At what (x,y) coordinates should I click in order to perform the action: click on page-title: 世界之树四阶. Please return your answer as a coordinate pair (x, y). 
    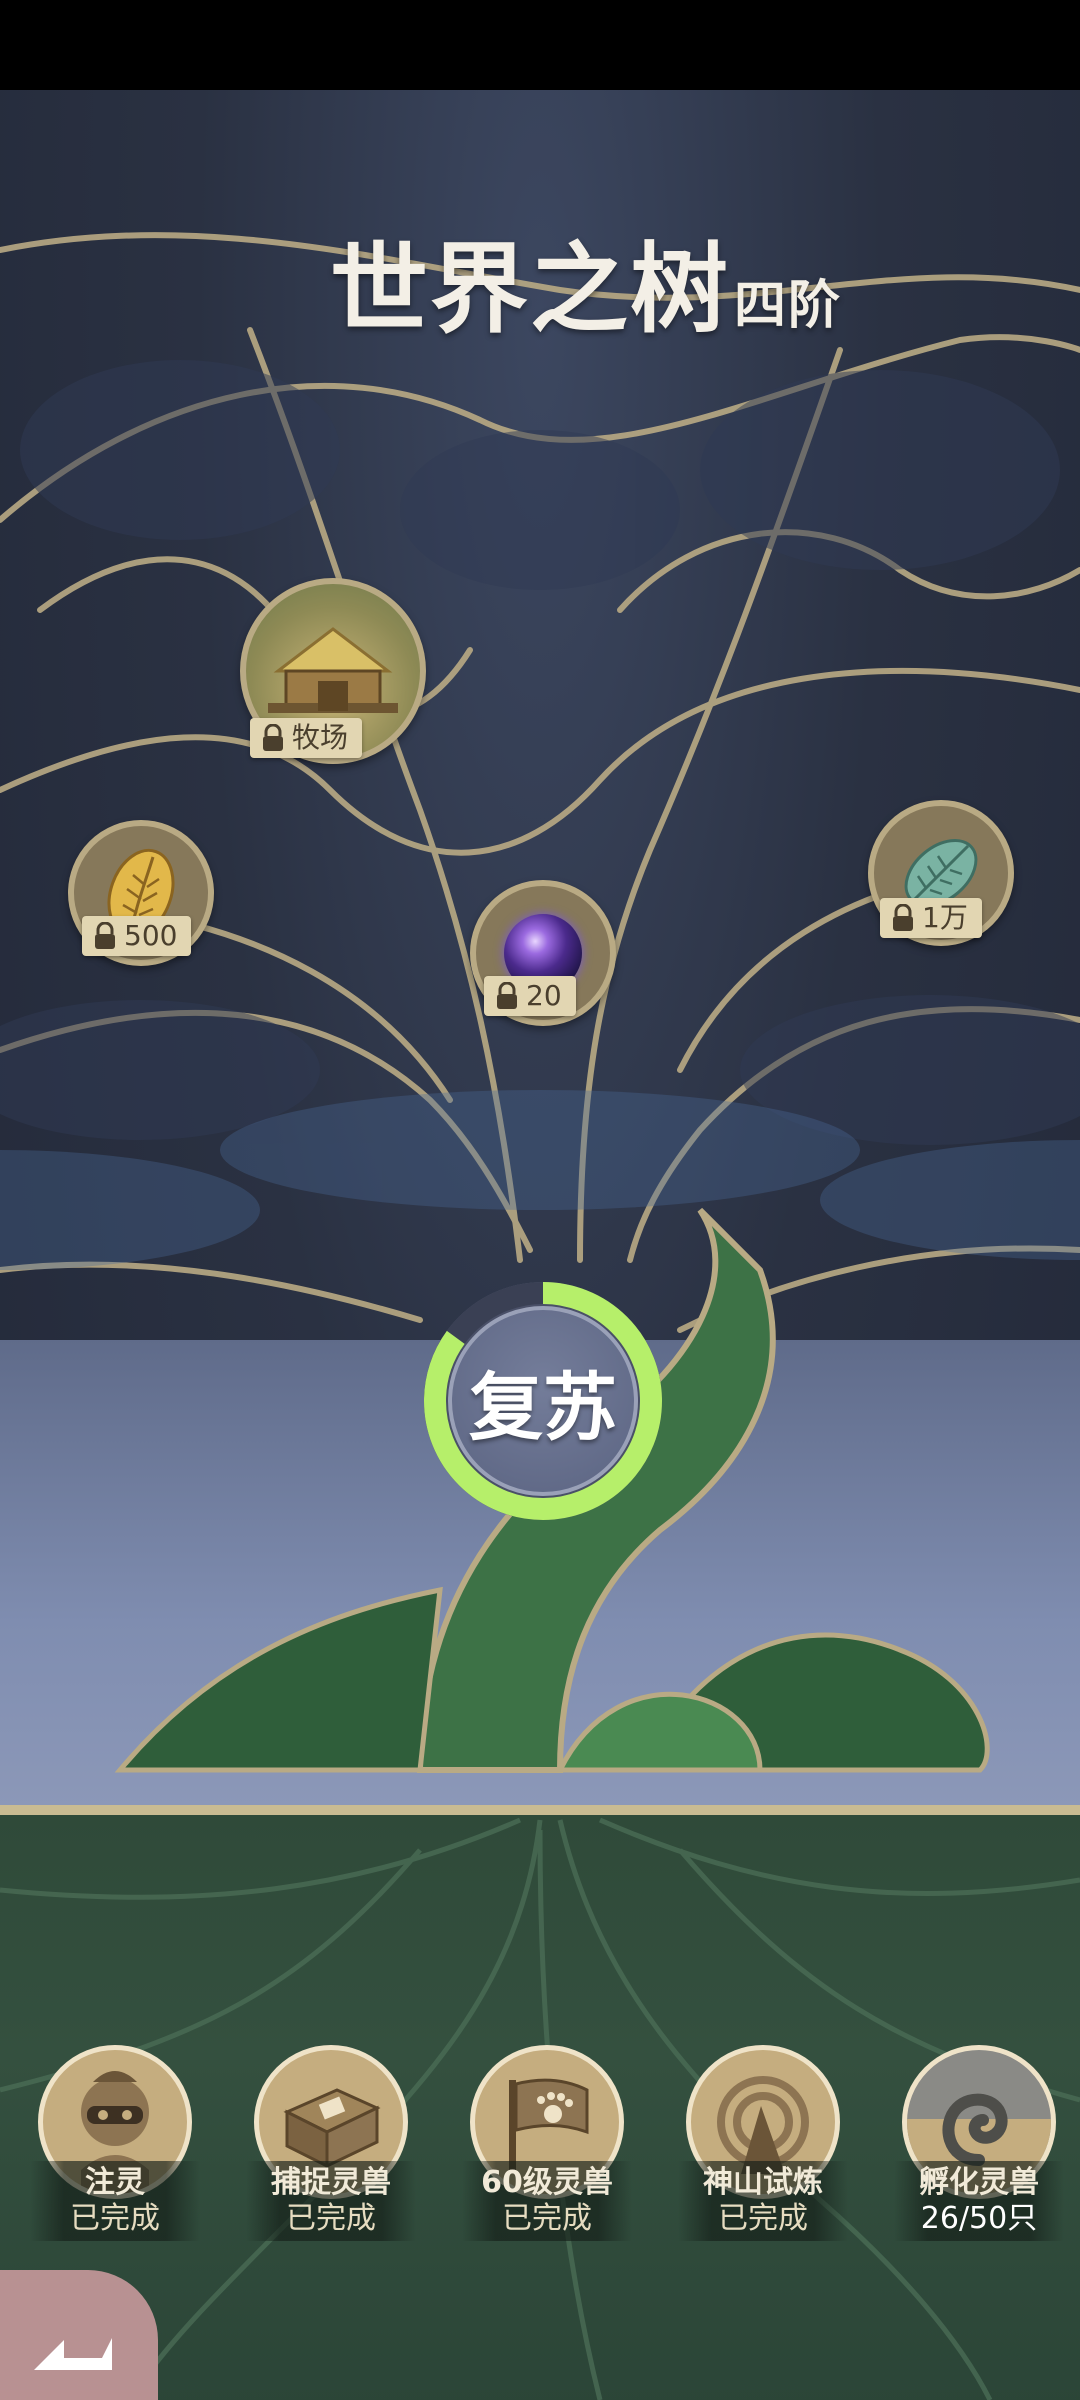
    Looking at the image, I should click on (586, 281).